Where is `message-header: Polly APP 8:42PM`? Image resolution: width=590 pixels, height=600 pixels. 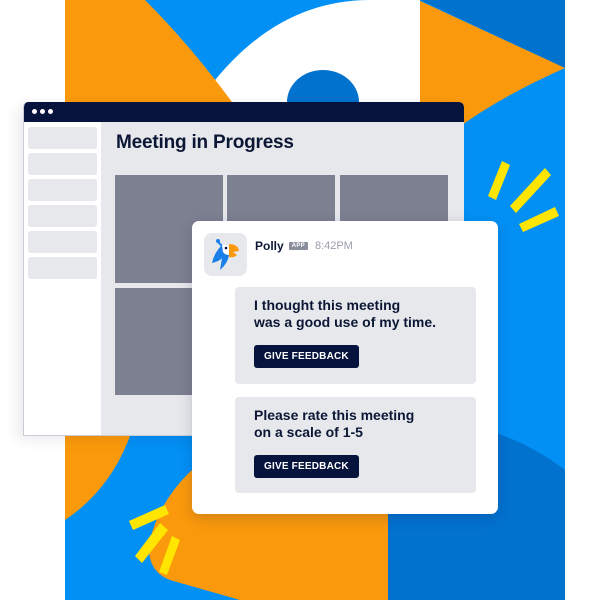 message-header: Polly APP 8:42PM is located at coordinates (304, 246).